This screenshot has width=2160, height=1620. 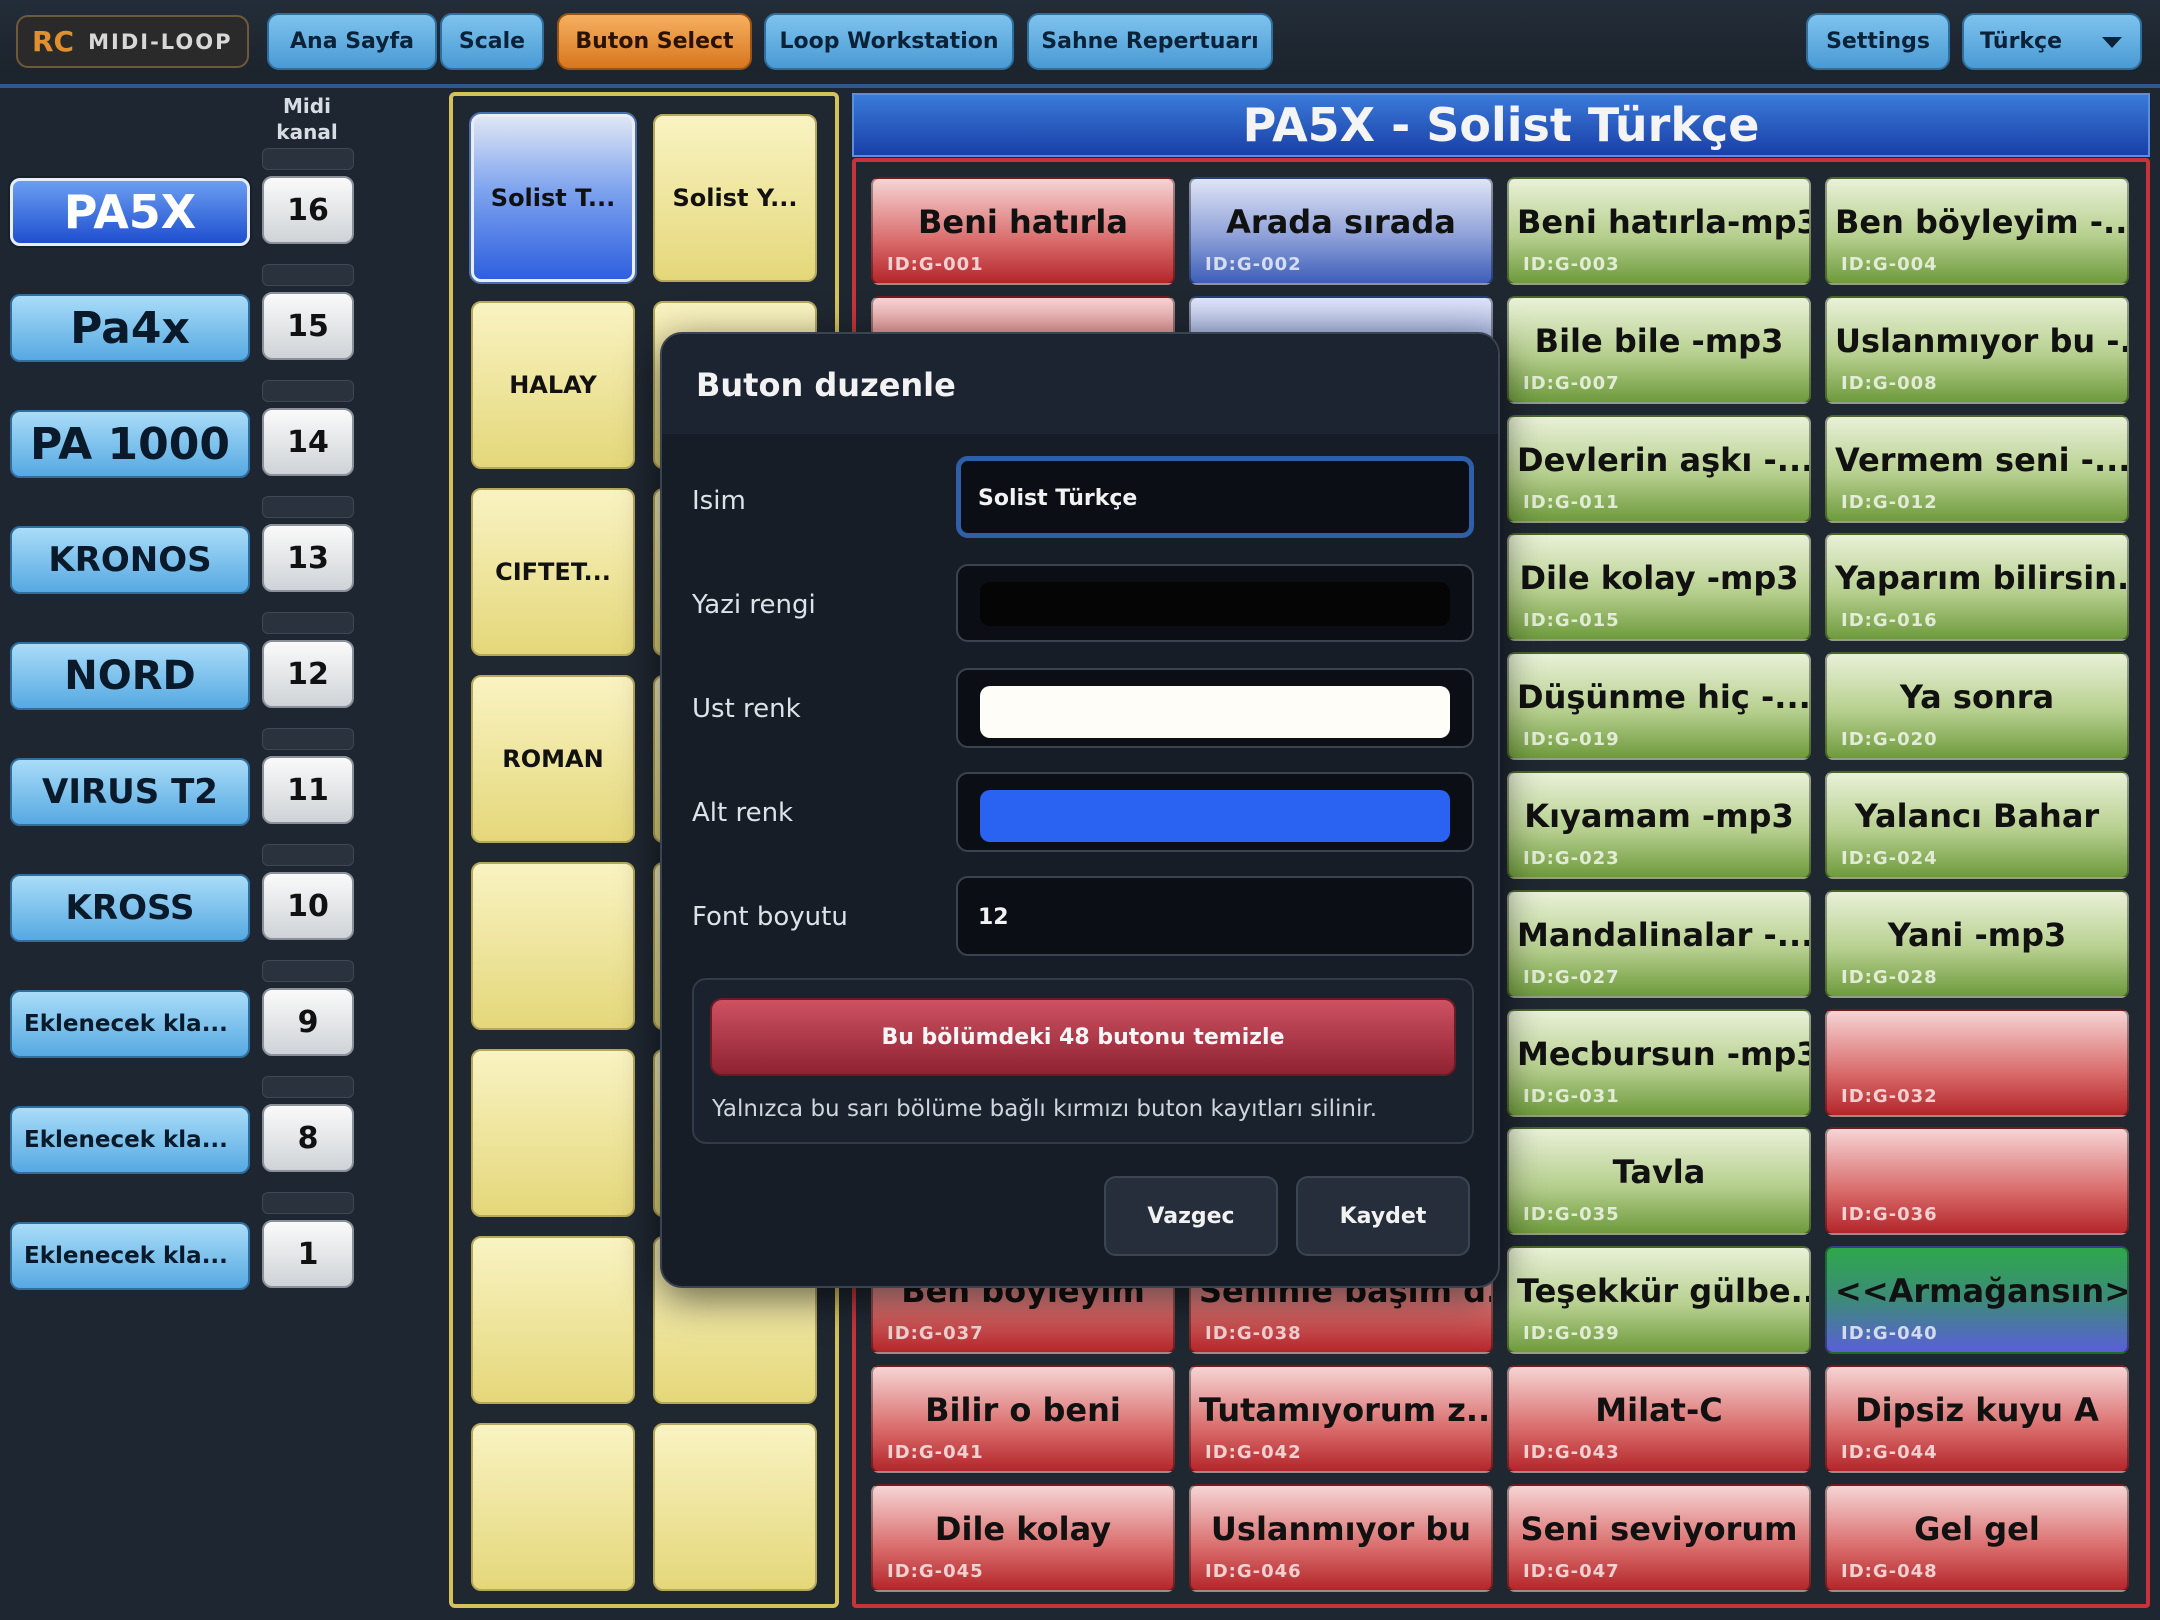 I want to click on device-button: VIRUS T2, so click(x=130, y=792).